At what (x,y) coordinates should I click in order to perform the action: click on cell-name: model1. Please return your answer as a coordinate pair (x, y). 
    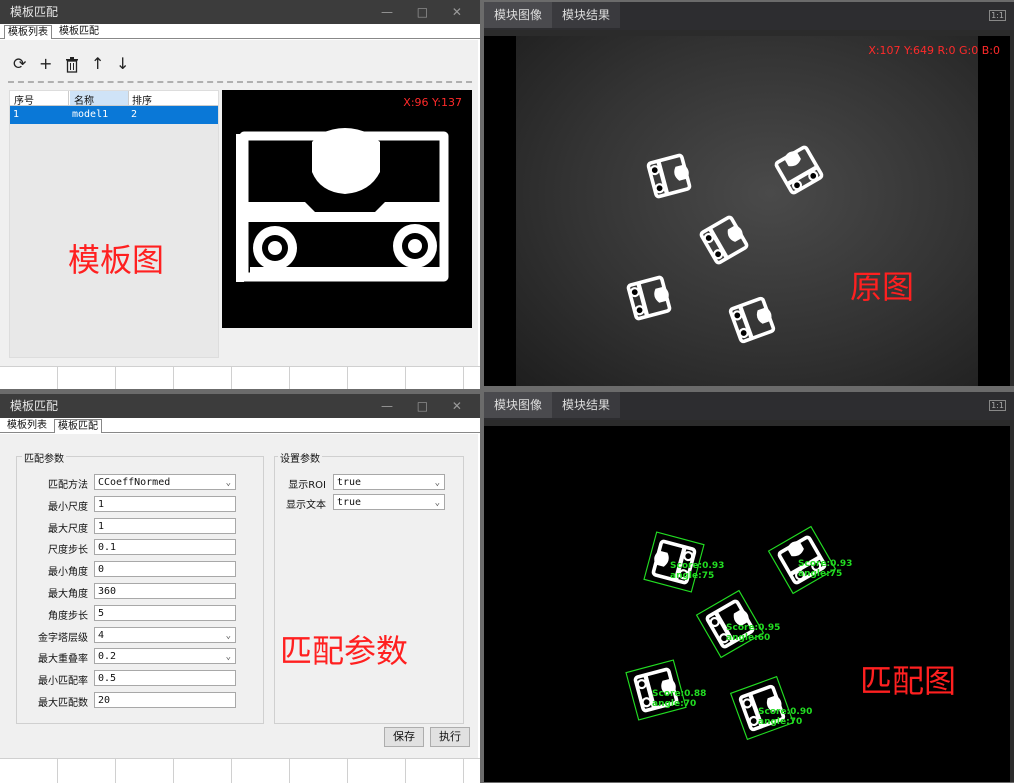
    Looking at the image, I should click on (90, 114).